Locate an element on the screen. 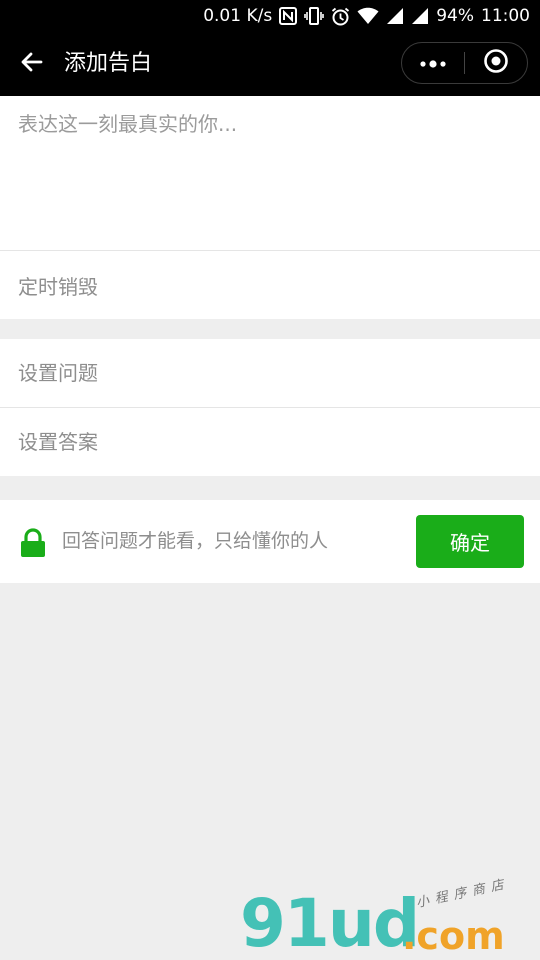 Image resolution: width=540 pixels, height=960 pixels. question-row is located at coordinates (270, 373).